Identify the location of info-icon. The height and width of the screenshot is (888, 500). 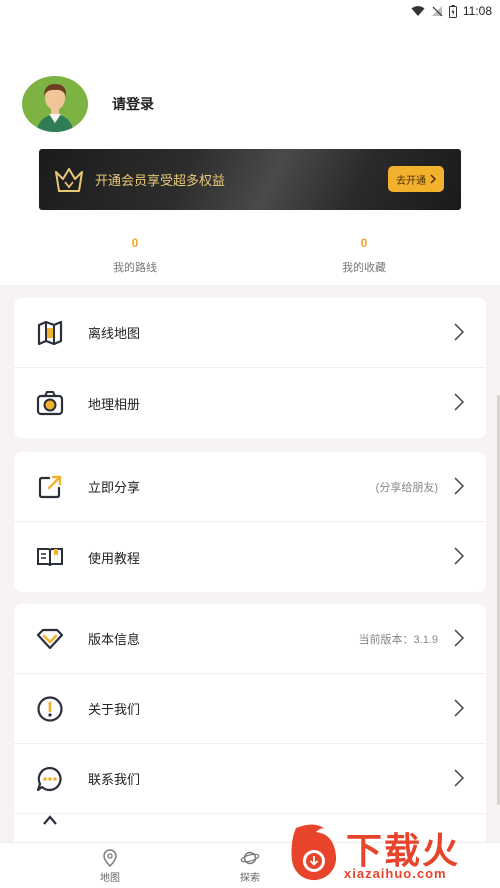
(50, 709).